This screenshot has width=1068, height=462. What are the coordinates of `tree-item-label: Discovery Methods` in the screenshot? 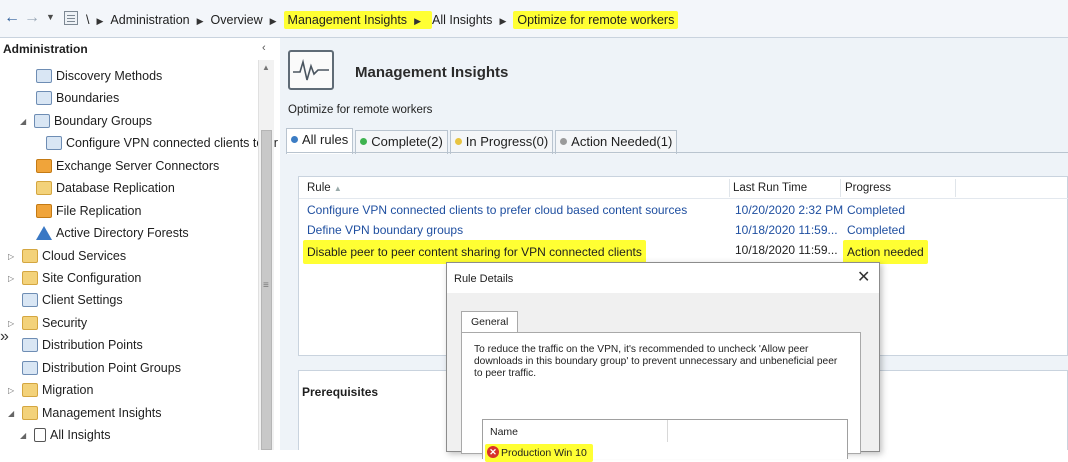 It's located at (109, 76).